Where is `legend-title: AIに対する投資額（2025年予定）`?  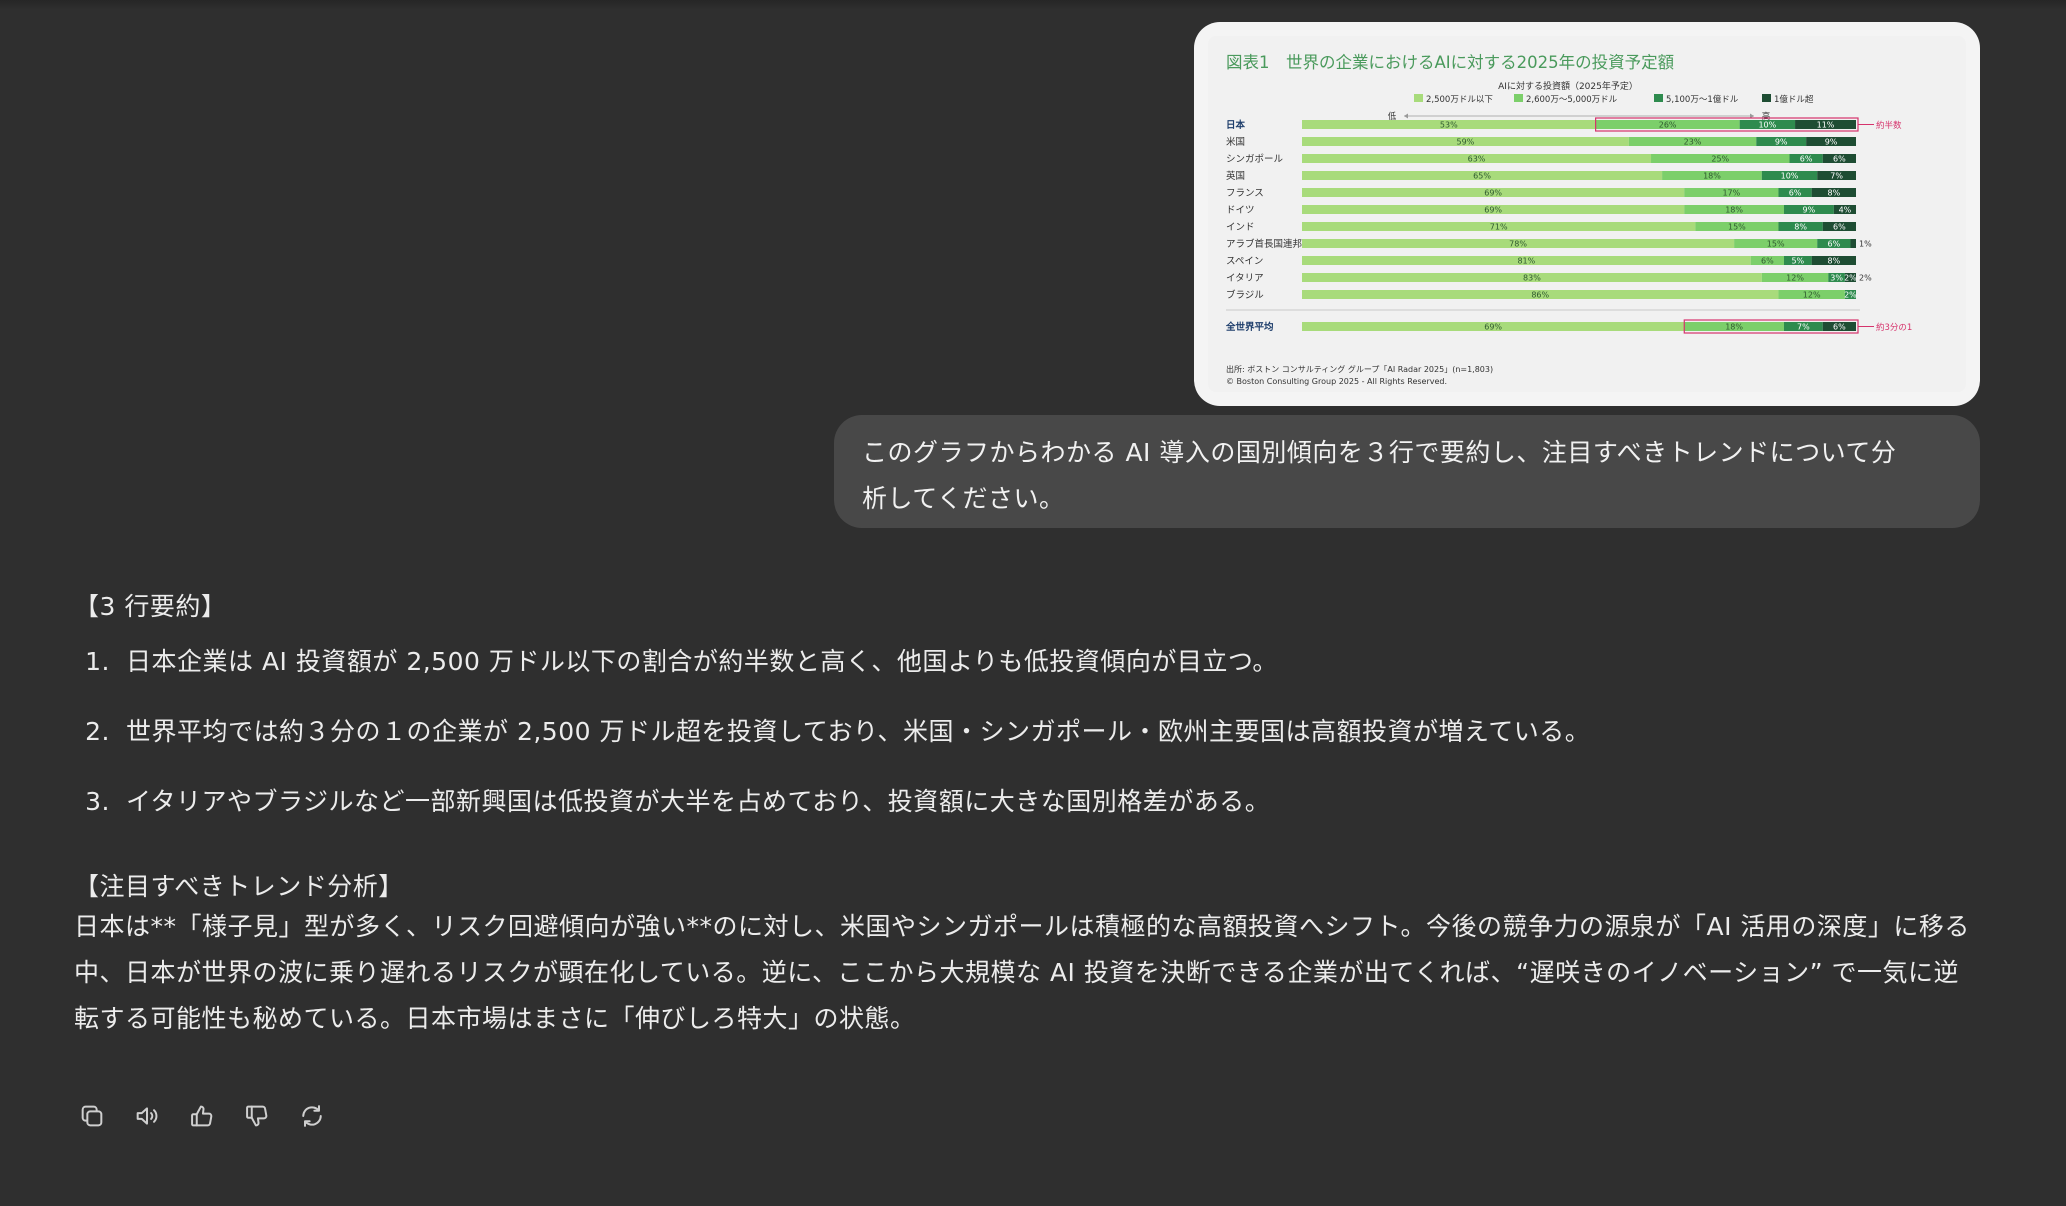
legend-title: AIに対する投資額（2025年予定） is located at coordinates (1568, 86).